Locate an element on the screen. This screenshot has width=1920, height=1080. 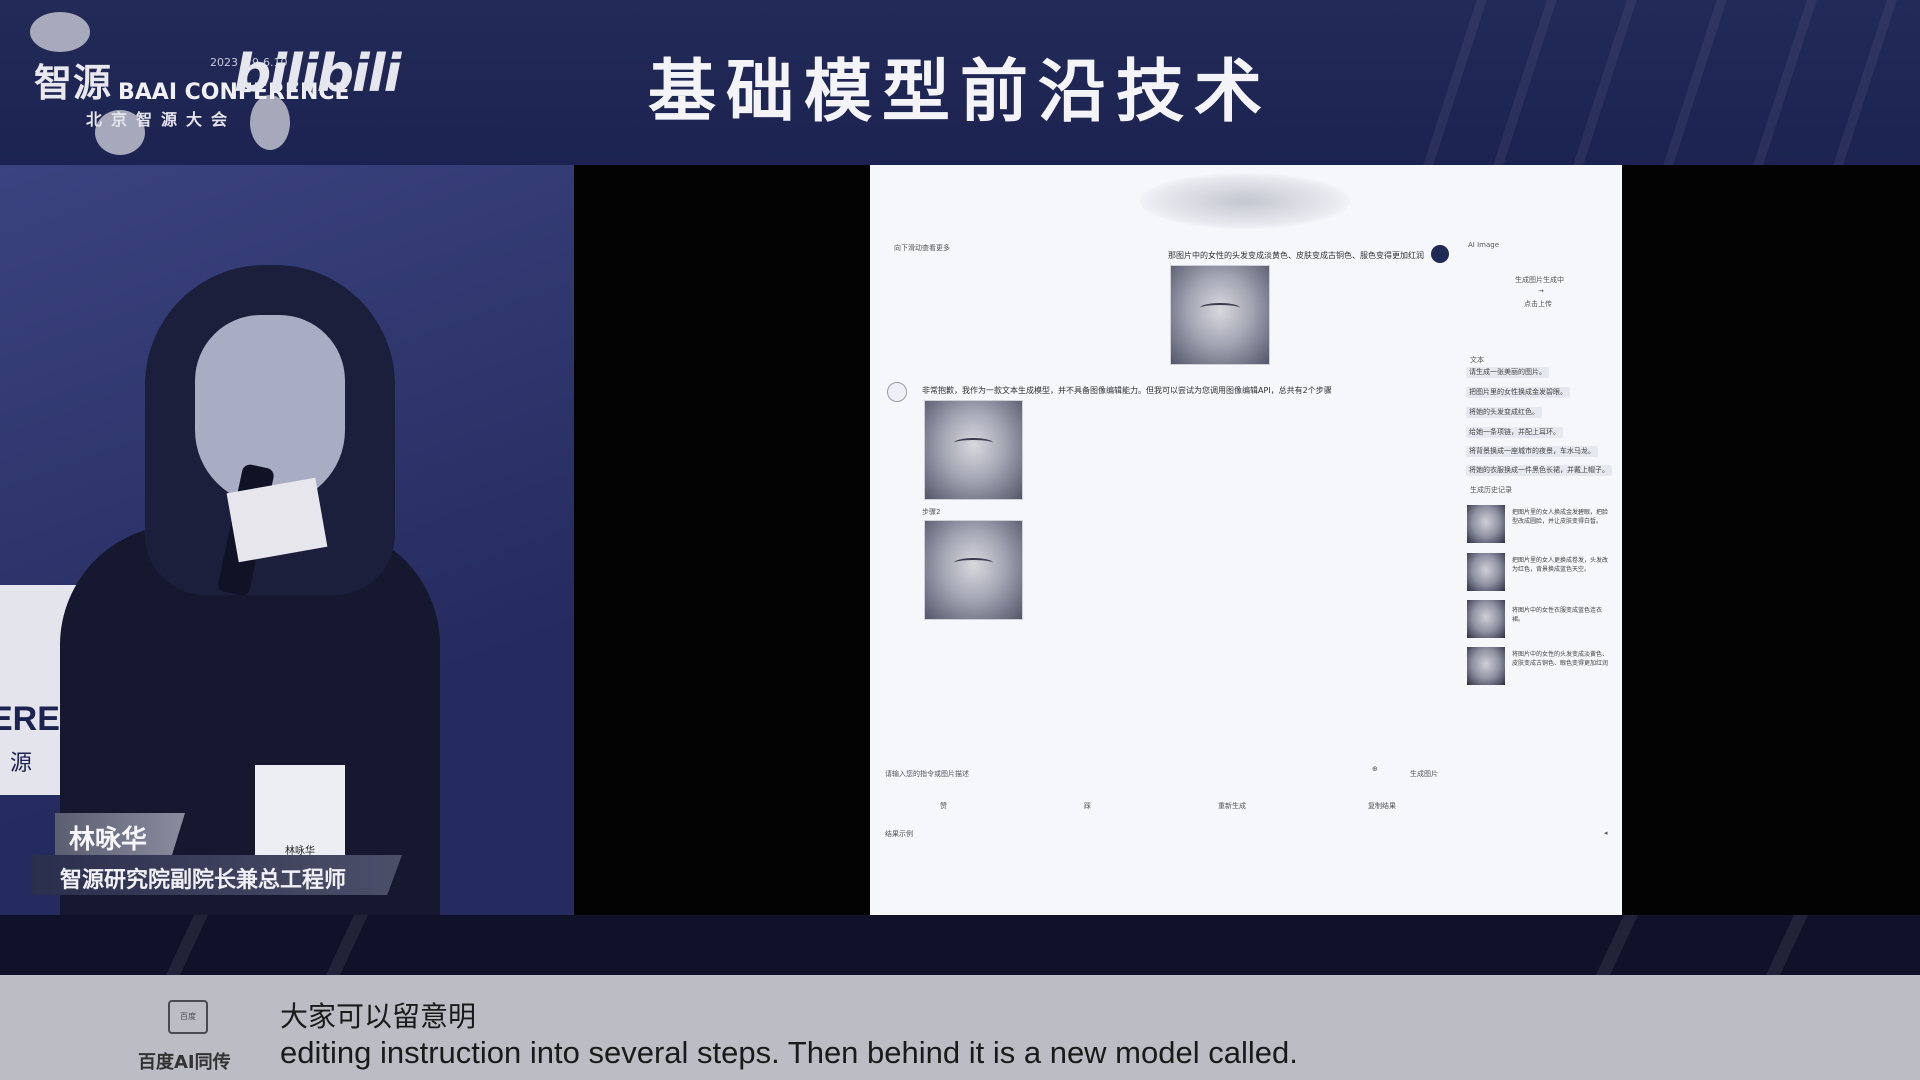
footer-label: 结果示例 is located at coordinates (899, 834).